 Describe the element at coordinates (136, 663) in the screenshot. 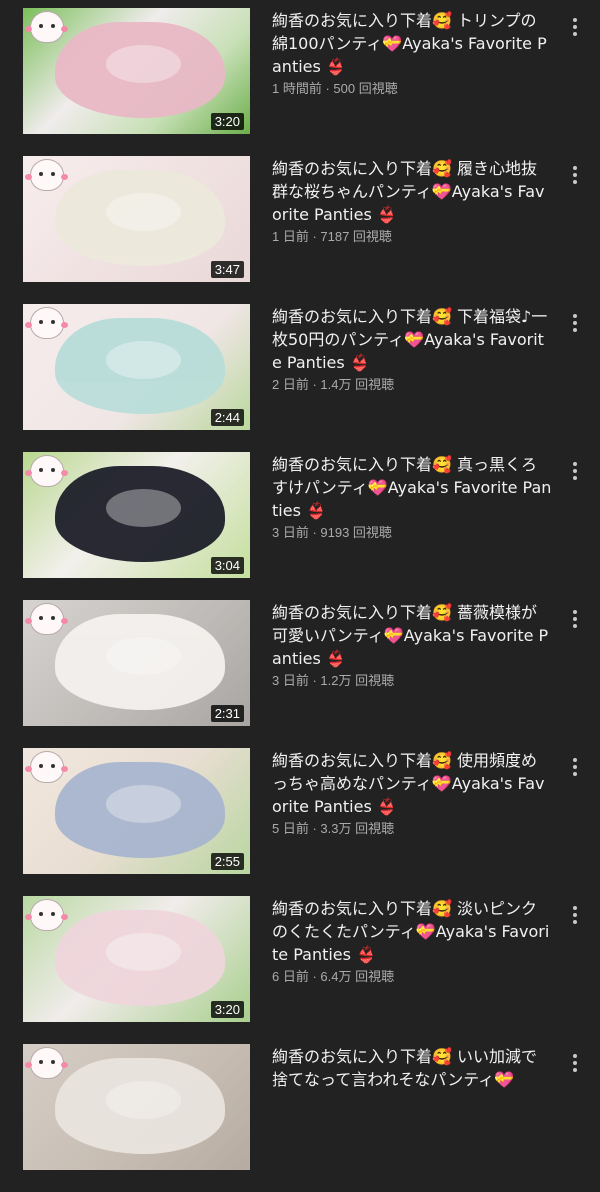

I see `video-thumbnail: 2:31` at that location.